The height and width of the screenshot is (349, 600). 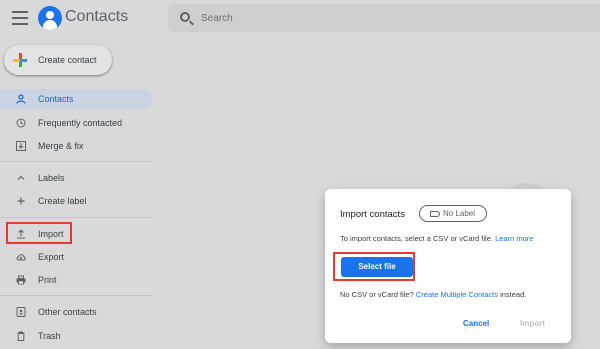 What do you see at coordinates (459, 213) in the screenshot?
I see `label-chip-text: No Label` at bounding box center [459, 213].